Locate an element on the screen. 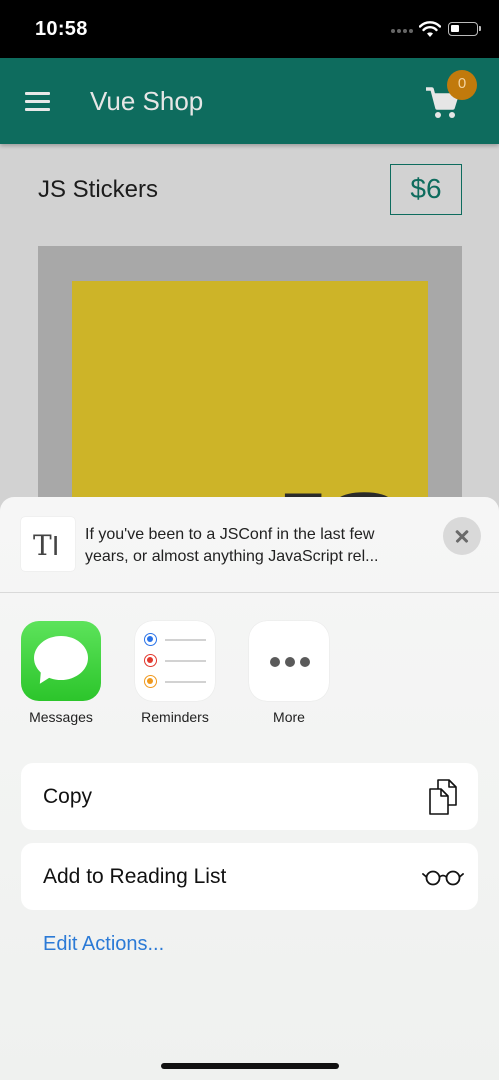  close-button is located at coordinates (462, 536).